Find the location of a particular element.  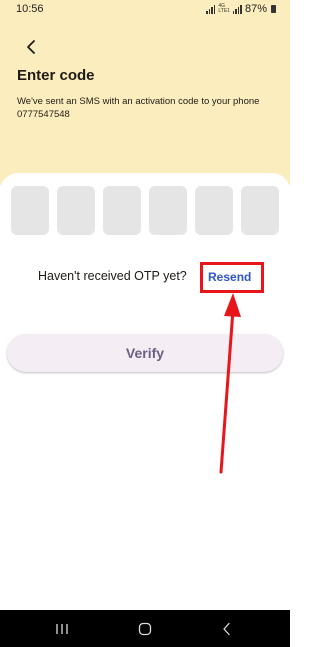

status-time: 10:56 is located at coordinates (30, 9).